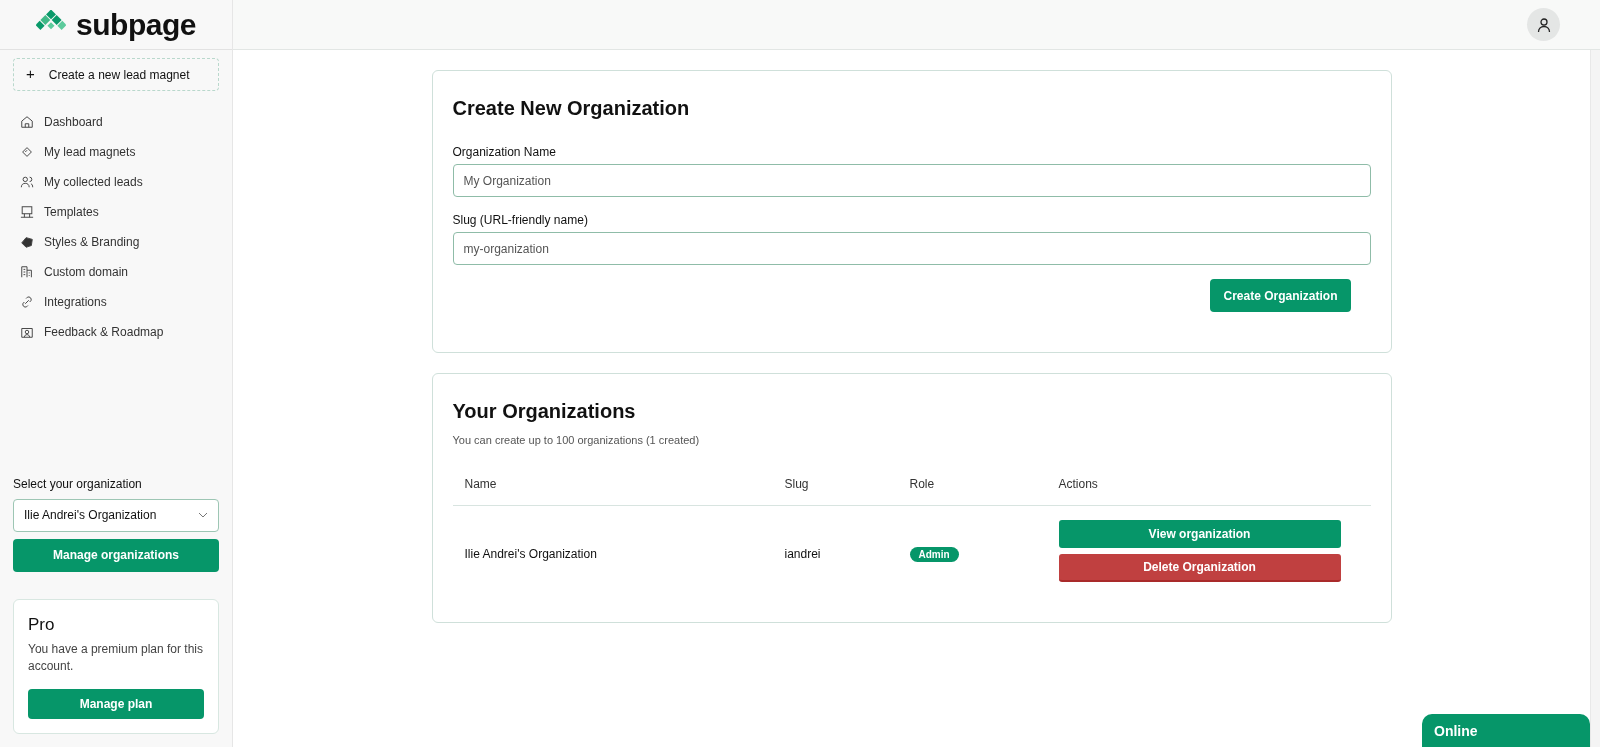 The width and height of the screenshot is (1600, 747). Describe the element at coordinates (972, 489) in the screenshot. I see `column-header: Role` at that location.